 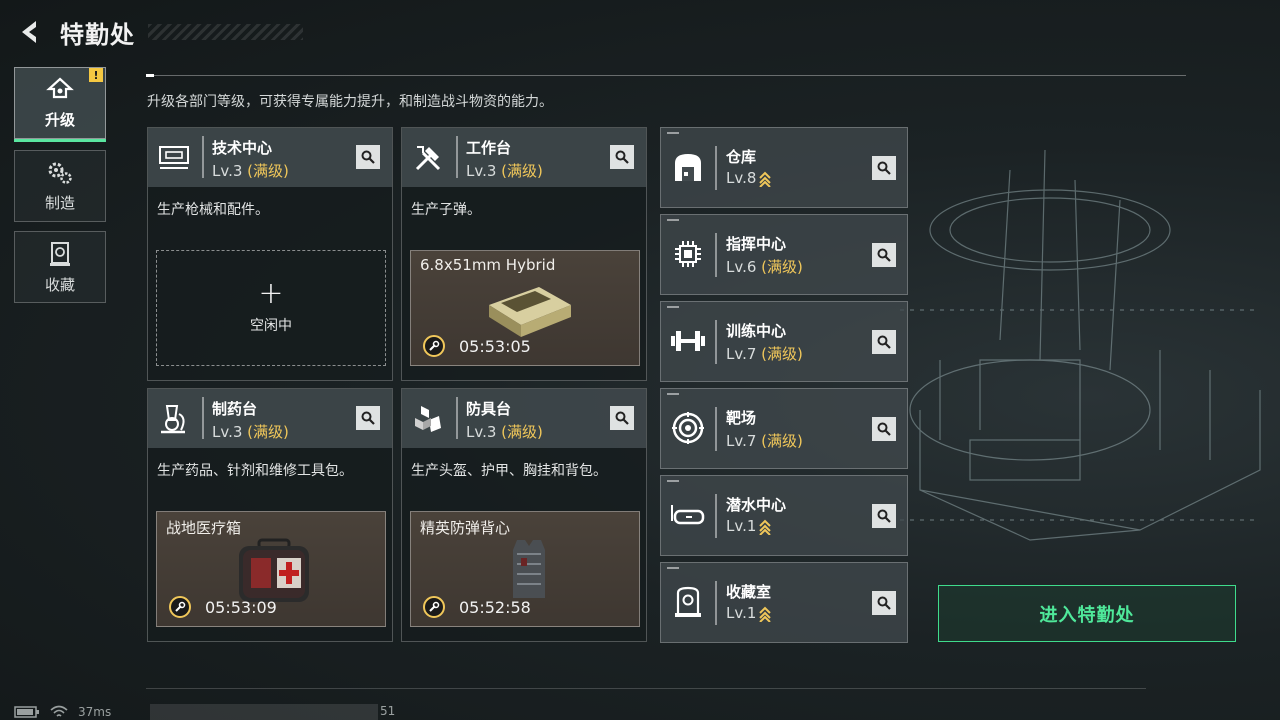 I want to click on facility-training-center: 训练中心 Lv.7 (满级), so click(x=784, y=341).